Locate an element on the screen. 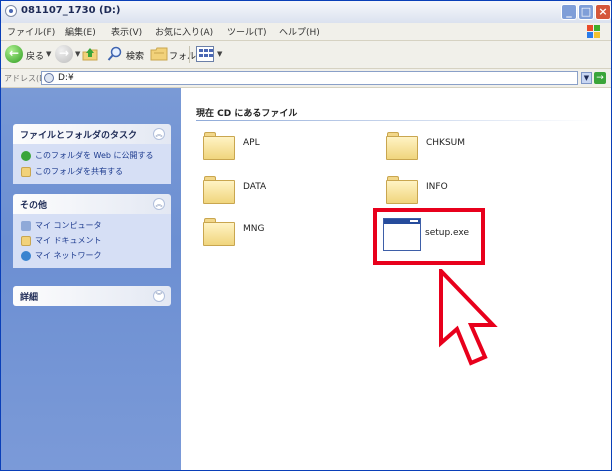 Image resolution: width=612 pixels, height=471 pixels. search-label: 検索 is located at coordinates (135, 55).